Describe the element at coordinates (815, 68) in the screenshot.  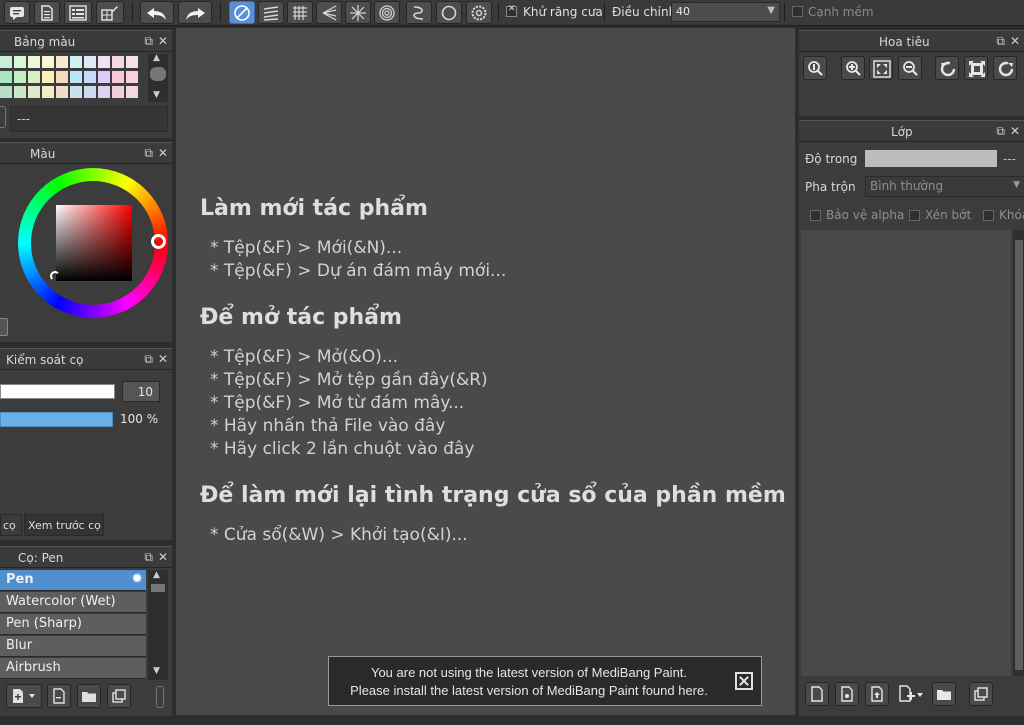
I see `zoom-actual-button` at that location.